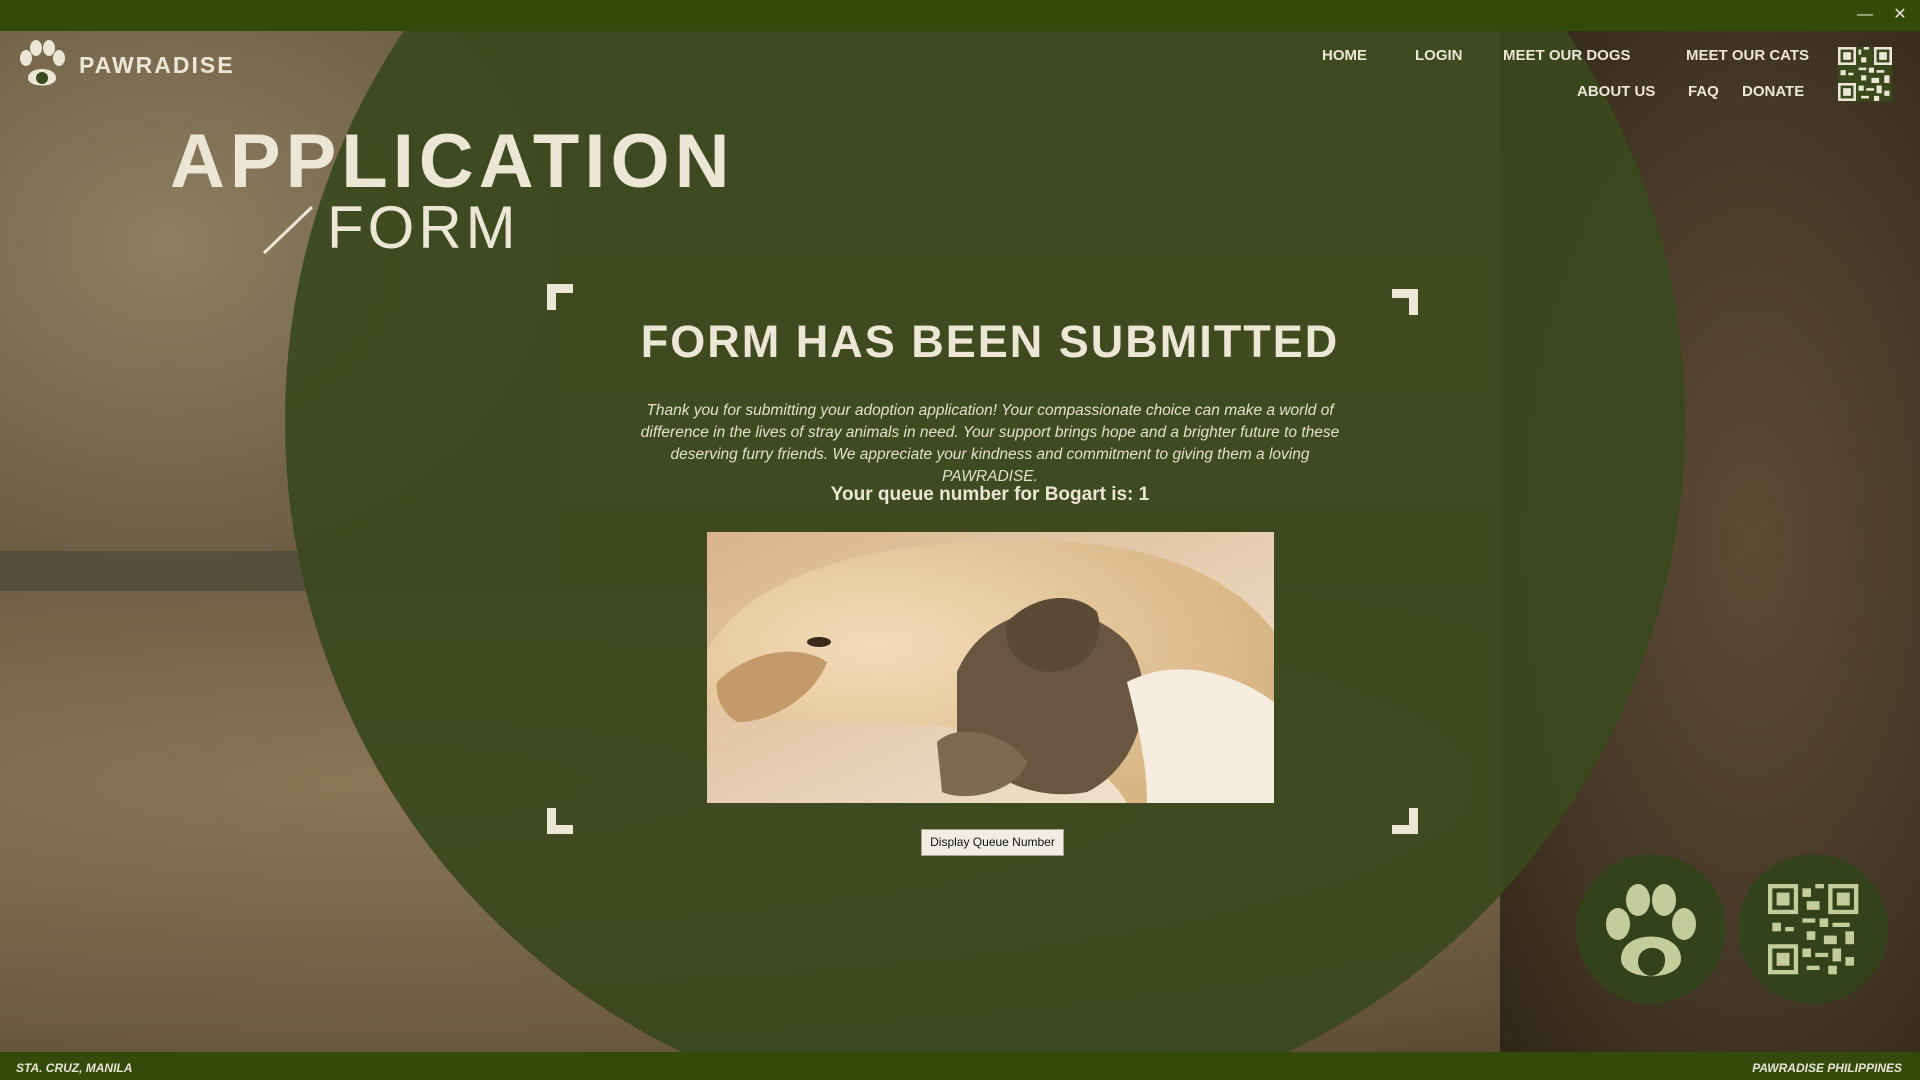  I want to click on page-title: APPLICATION, so click(452, 161).